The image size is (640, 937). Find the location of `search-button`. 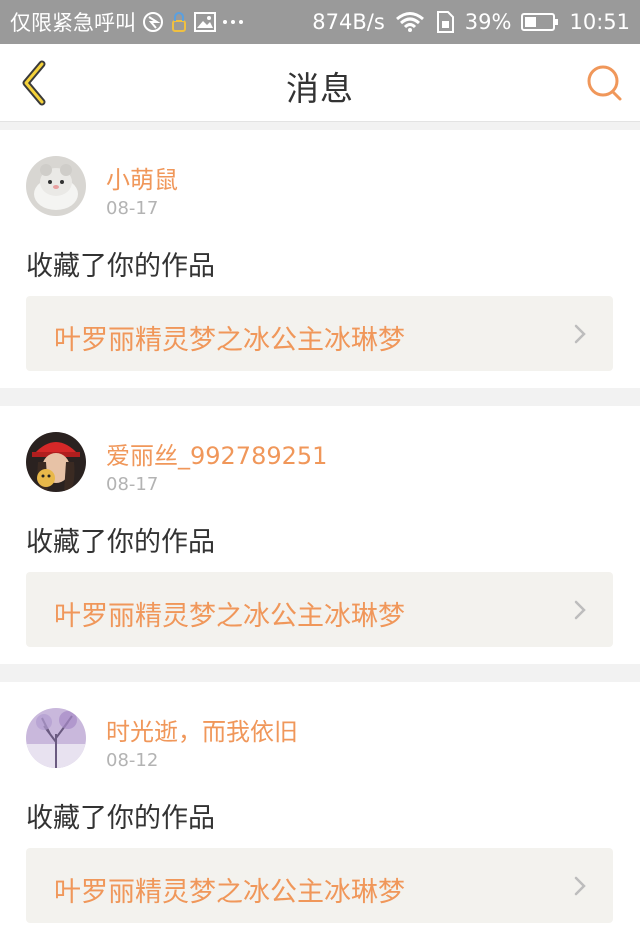

search-button is located at coordinates (605, 83).